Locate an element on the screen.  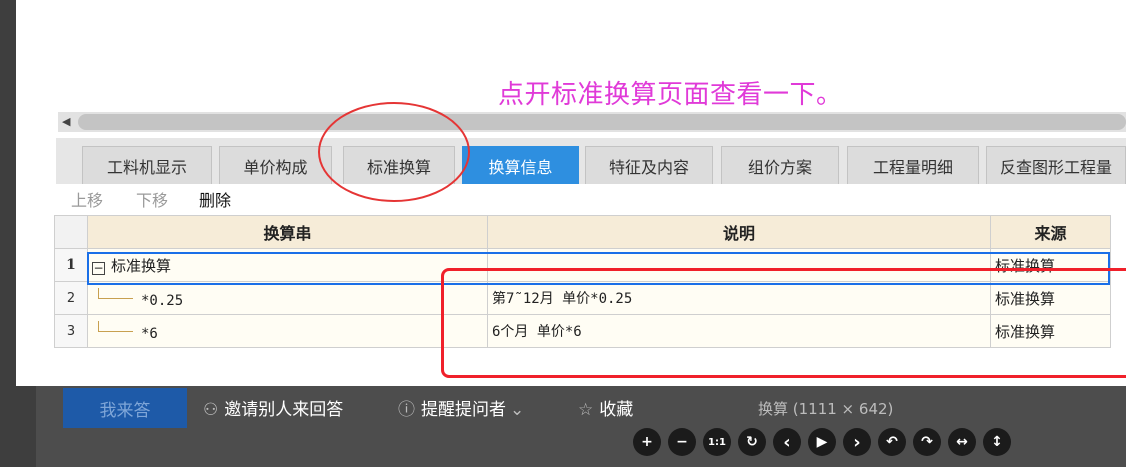
table-row: 3 *6 6个月 单价*6 标准换算 is located at coordinates (582, 331).